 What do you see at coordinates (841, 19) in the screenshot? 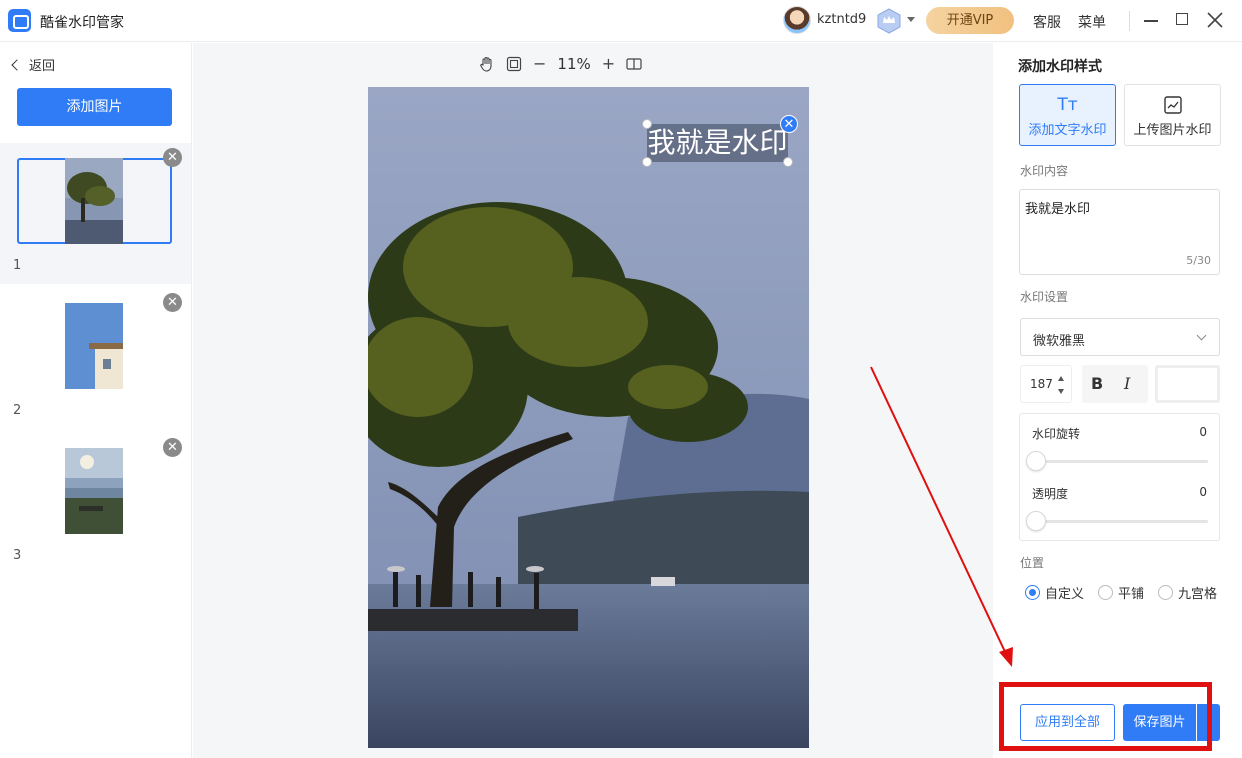
I see `username: kztntd9` at bounding box center [841, 19].